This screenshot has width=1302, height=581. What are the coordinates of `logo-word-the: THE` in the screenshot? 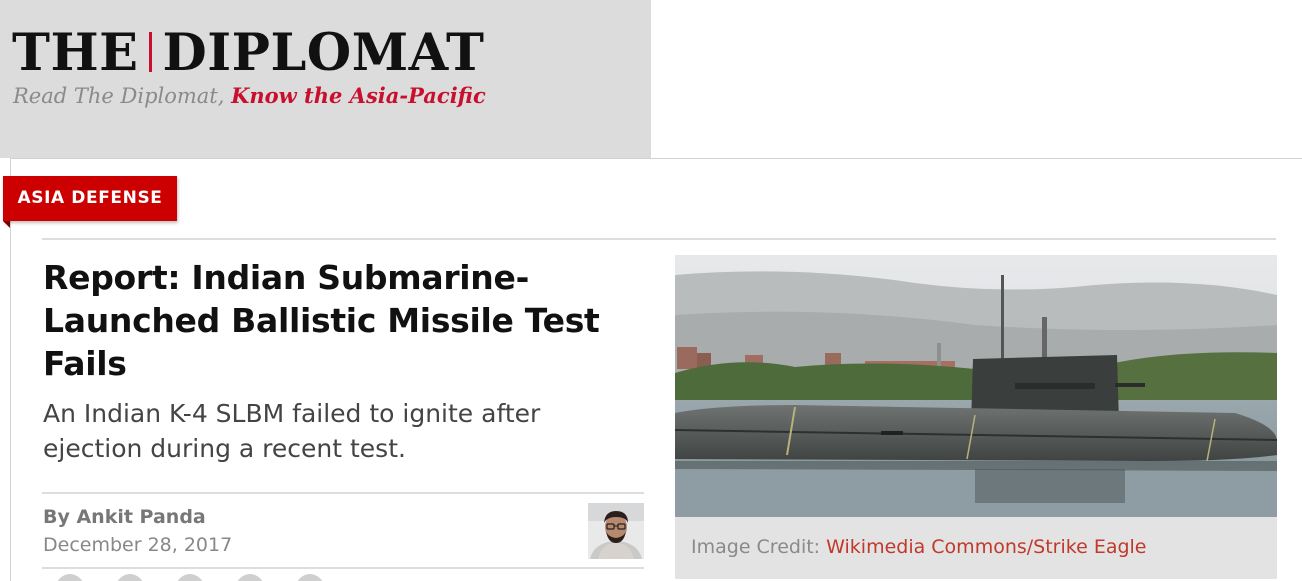 It's located at (75, 53).